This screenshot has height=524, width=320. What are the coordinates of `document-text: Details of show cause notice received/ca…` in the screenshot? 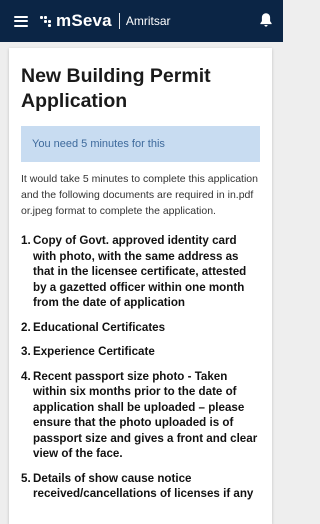 It's located at (143, 486).